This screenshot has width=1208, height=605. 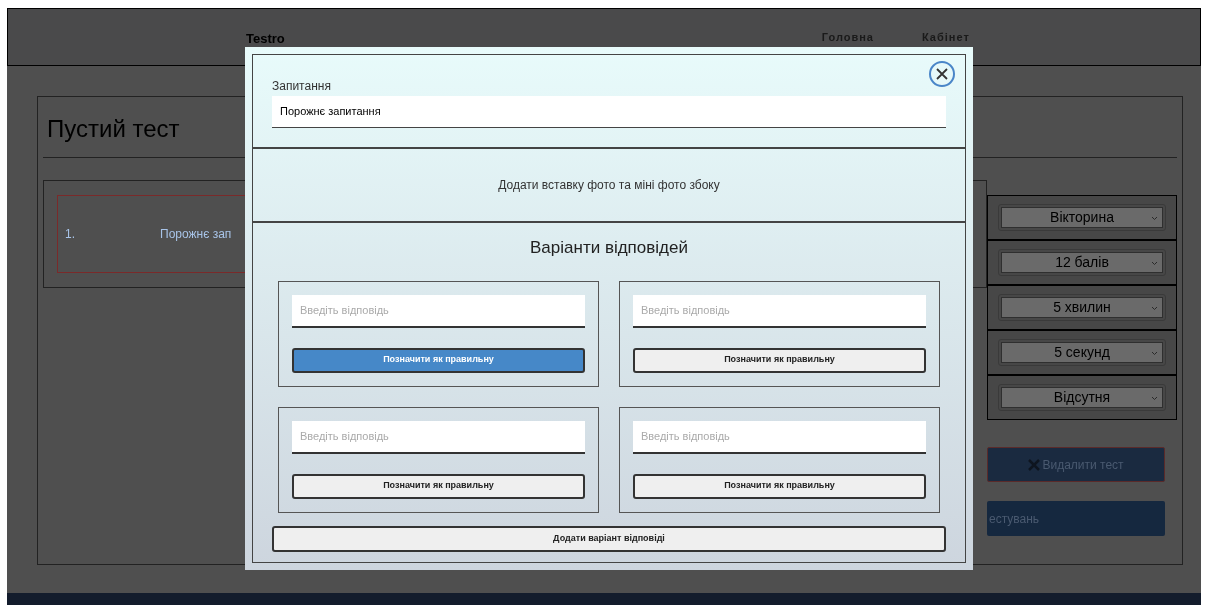 What do you see at coordinates (1082, 307) in the screenshot?
I see `setting-select: 5 хвилин` at bounding box center [1082, 307].